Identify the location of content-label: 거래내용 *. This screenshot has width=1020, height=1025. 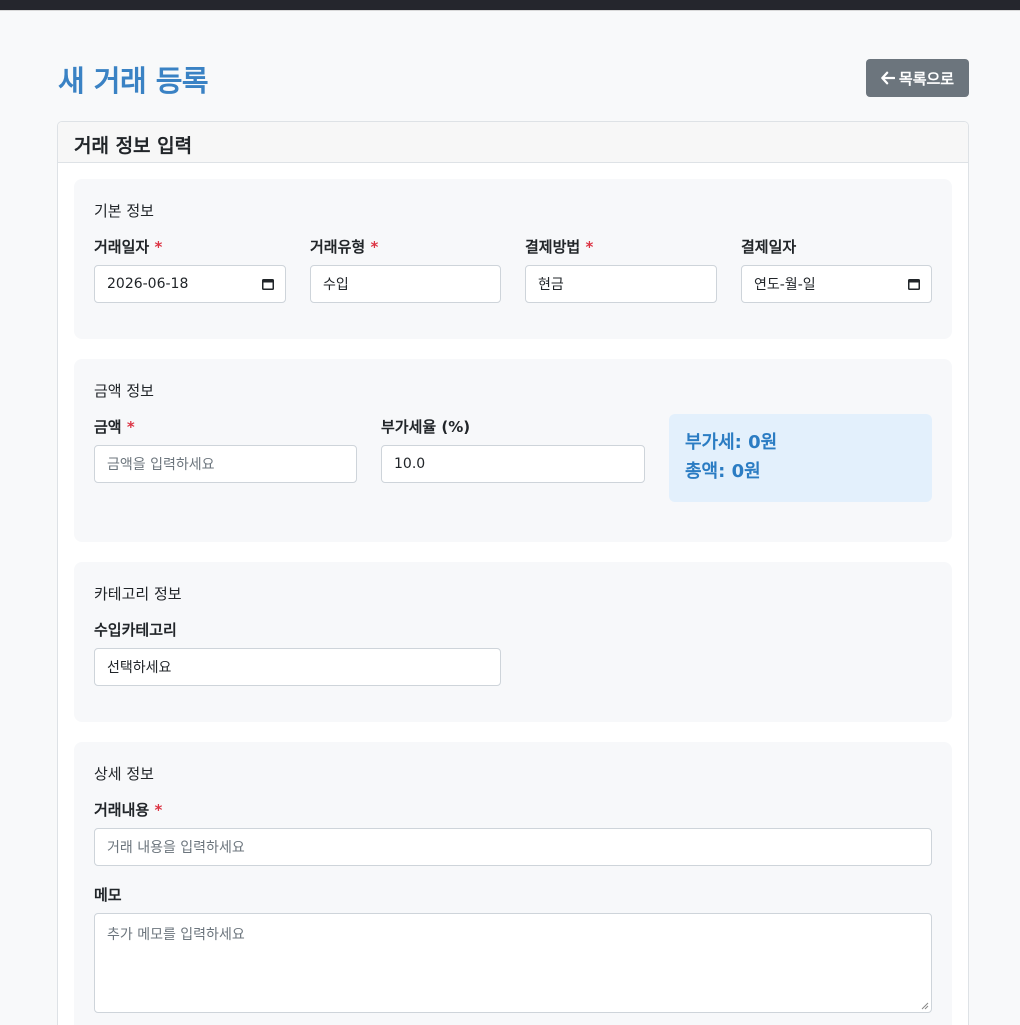
(128, 810).